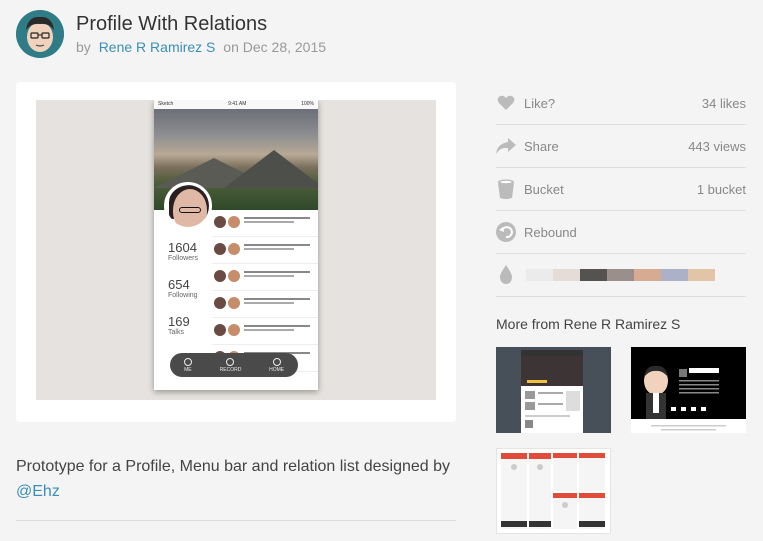  Describe the element at coordinates (236, 520) in the screenshot. I see `divider` at that location.